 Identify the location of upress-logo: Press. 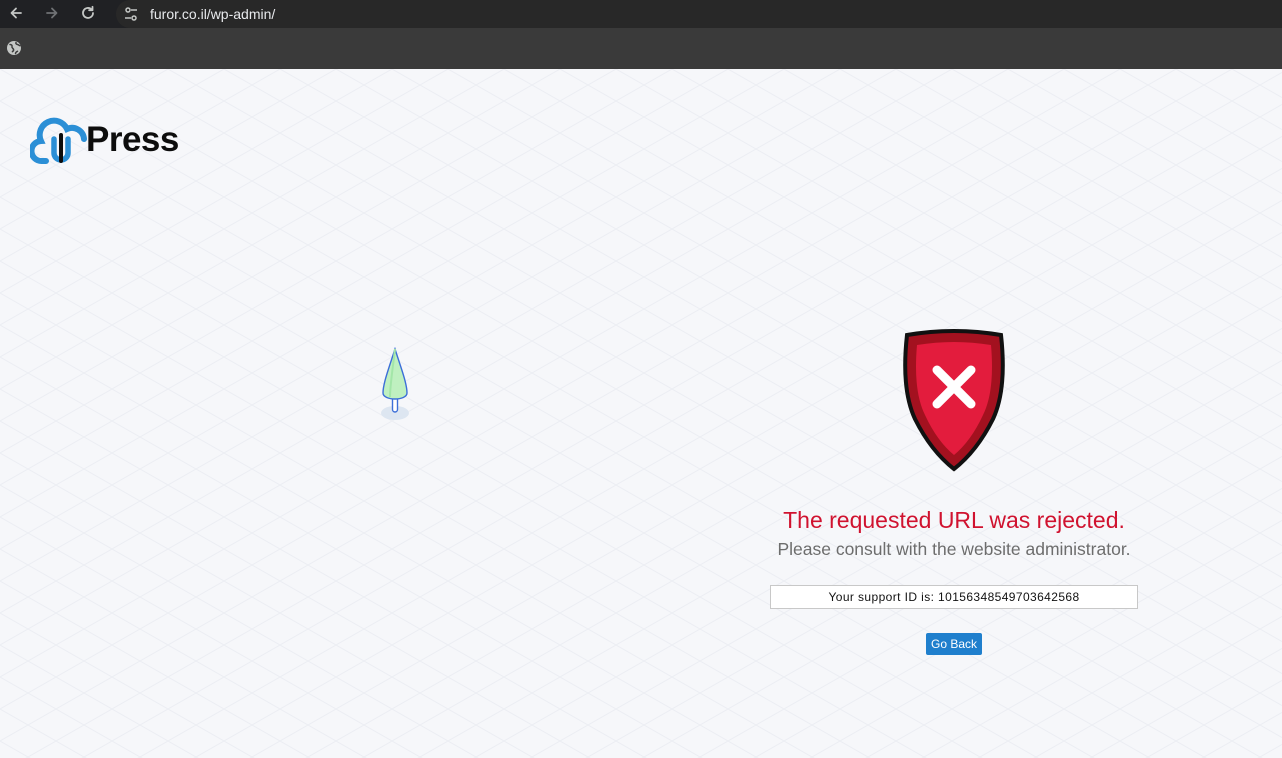
(107, 140).